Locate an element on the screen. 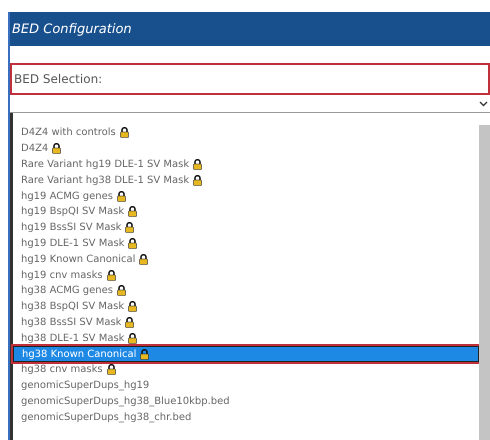 This screenshot has width=490, height=440. scrollbar is located at coordinates (484, 282).